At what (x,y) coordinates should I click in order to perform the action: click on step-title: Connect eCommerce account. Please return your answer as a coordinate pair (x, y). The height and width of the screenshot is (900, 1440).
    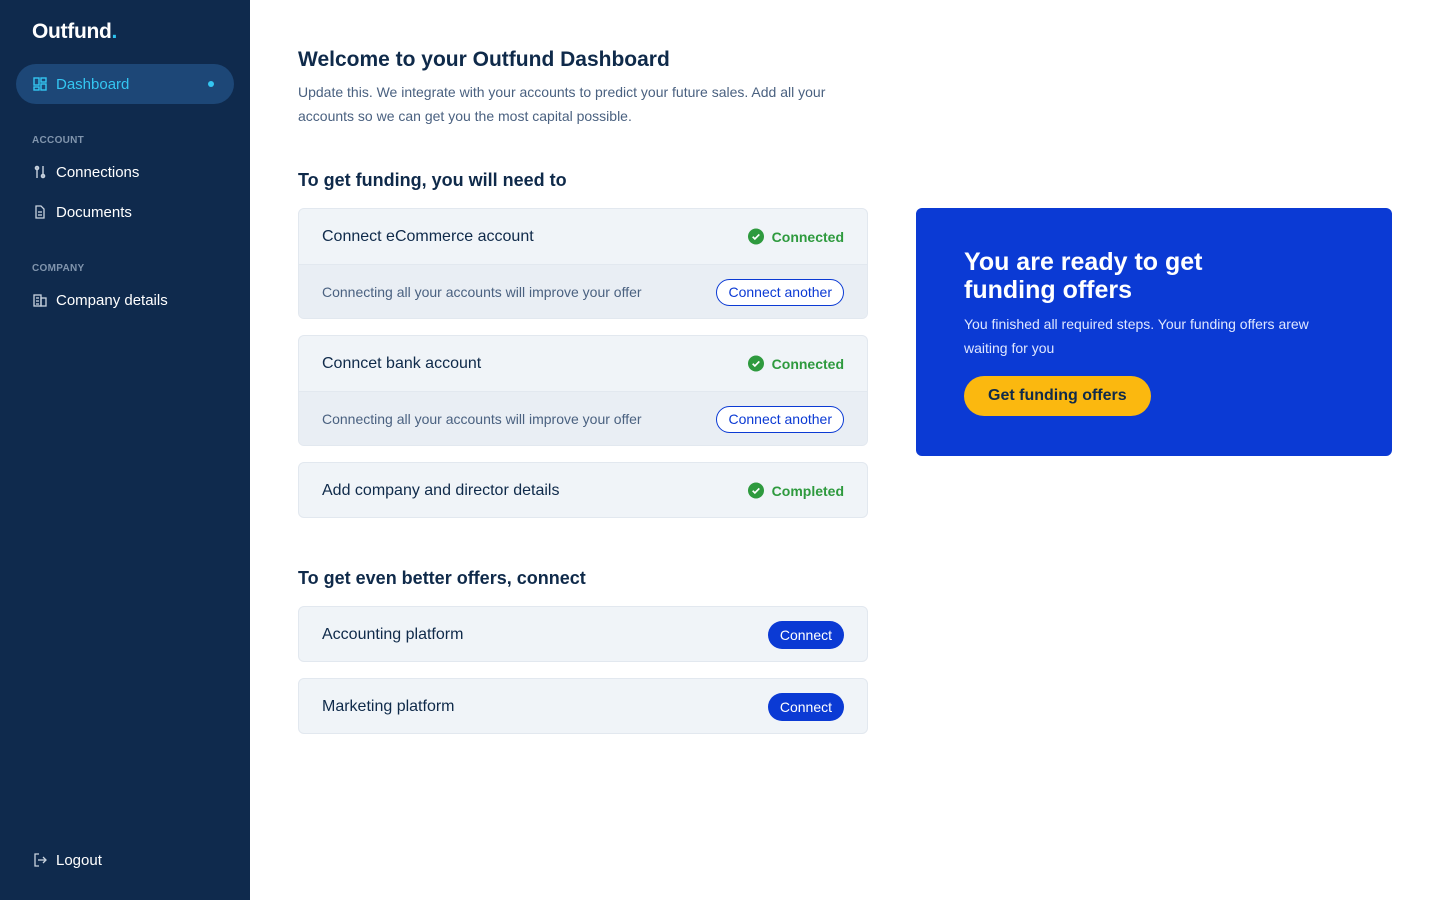
    Looking at the image, I should click on (428, 236).